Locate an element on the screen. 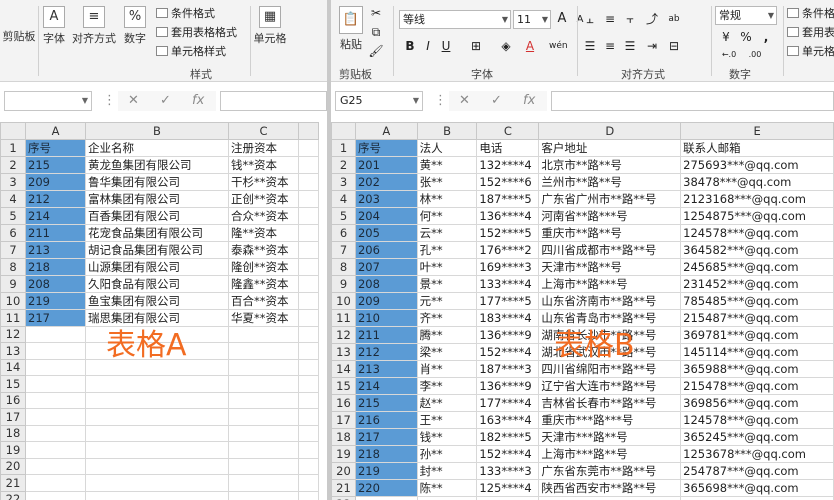  table-cell: 214 is located at coordinates (55, 215).